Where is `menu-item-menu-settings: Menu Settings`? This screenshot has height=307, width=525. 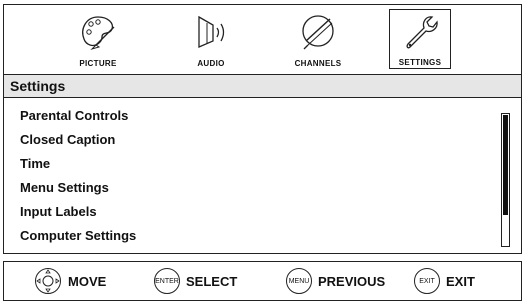 menu-item-menu-settings: Menu Settings is located at coordinates (230, 188).